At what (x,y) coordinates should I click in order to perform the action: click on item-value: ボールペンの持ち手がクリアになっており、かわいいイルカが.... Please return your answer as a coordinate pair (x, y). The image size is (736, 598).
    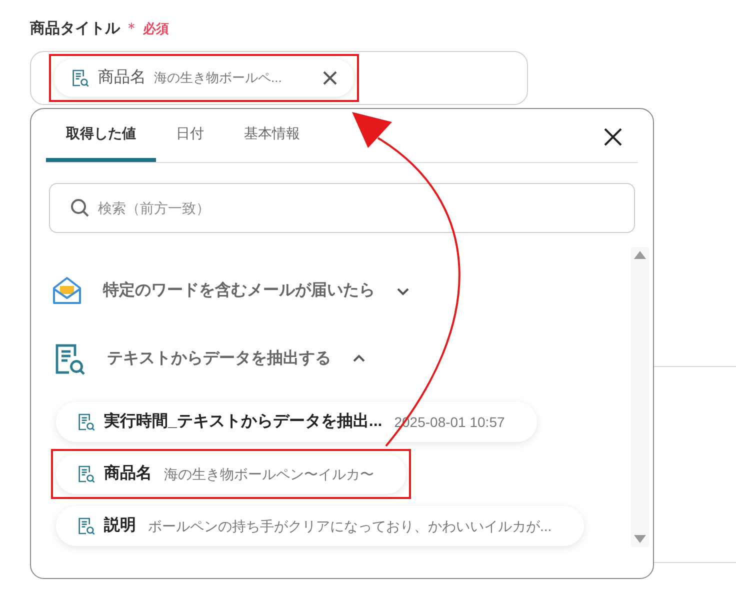
    Looking at the image, I should click on (350, 526).